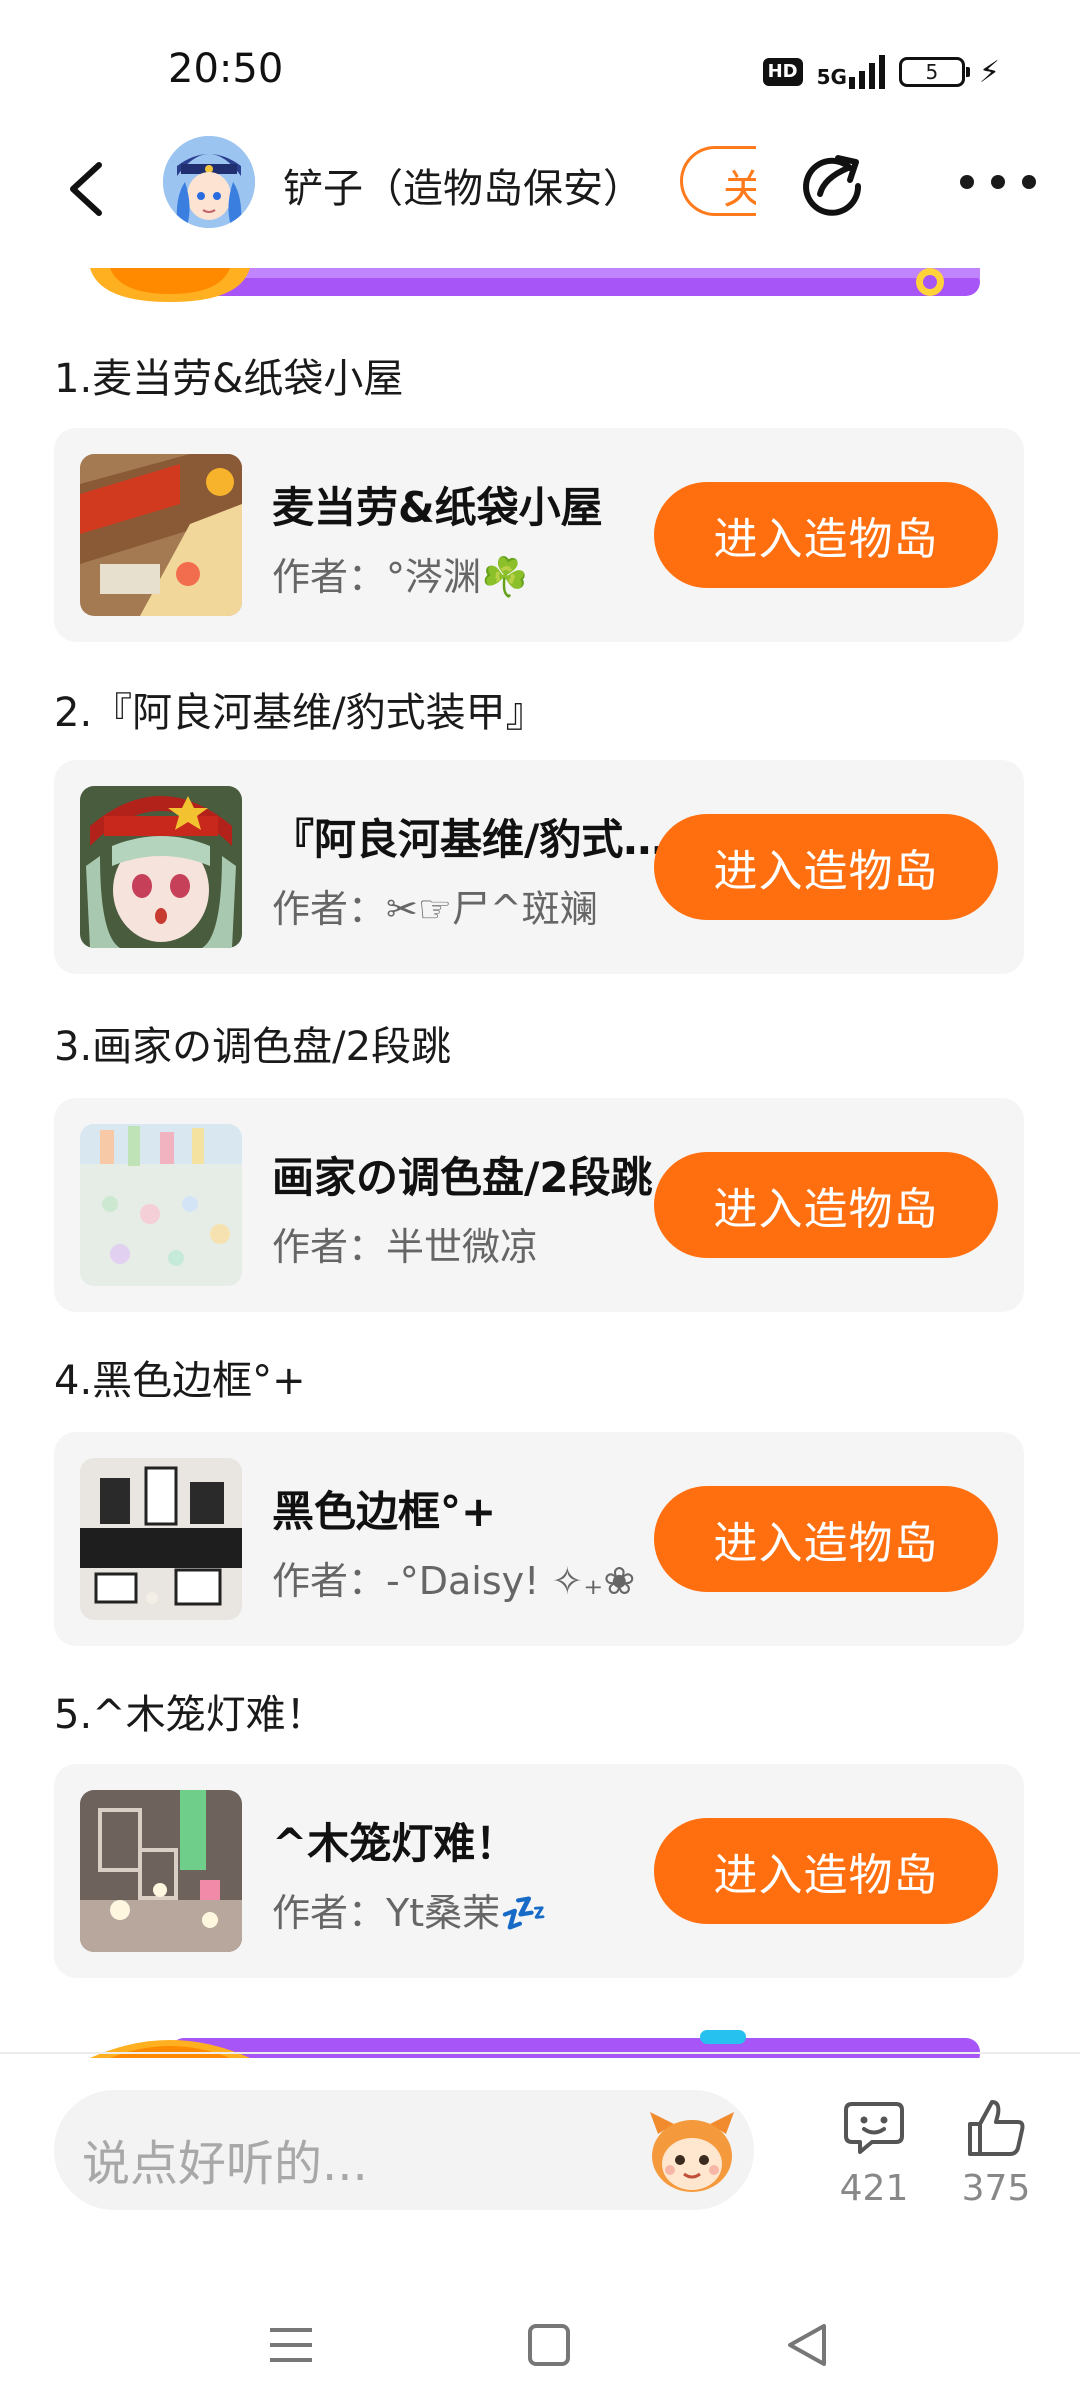 This screenshot has width=1080, height=2400. Describe the element at coordinates (540, 70) in the screenshot. I see `status-bar: 20:50 HD 5G 5 ⚡` at that location.